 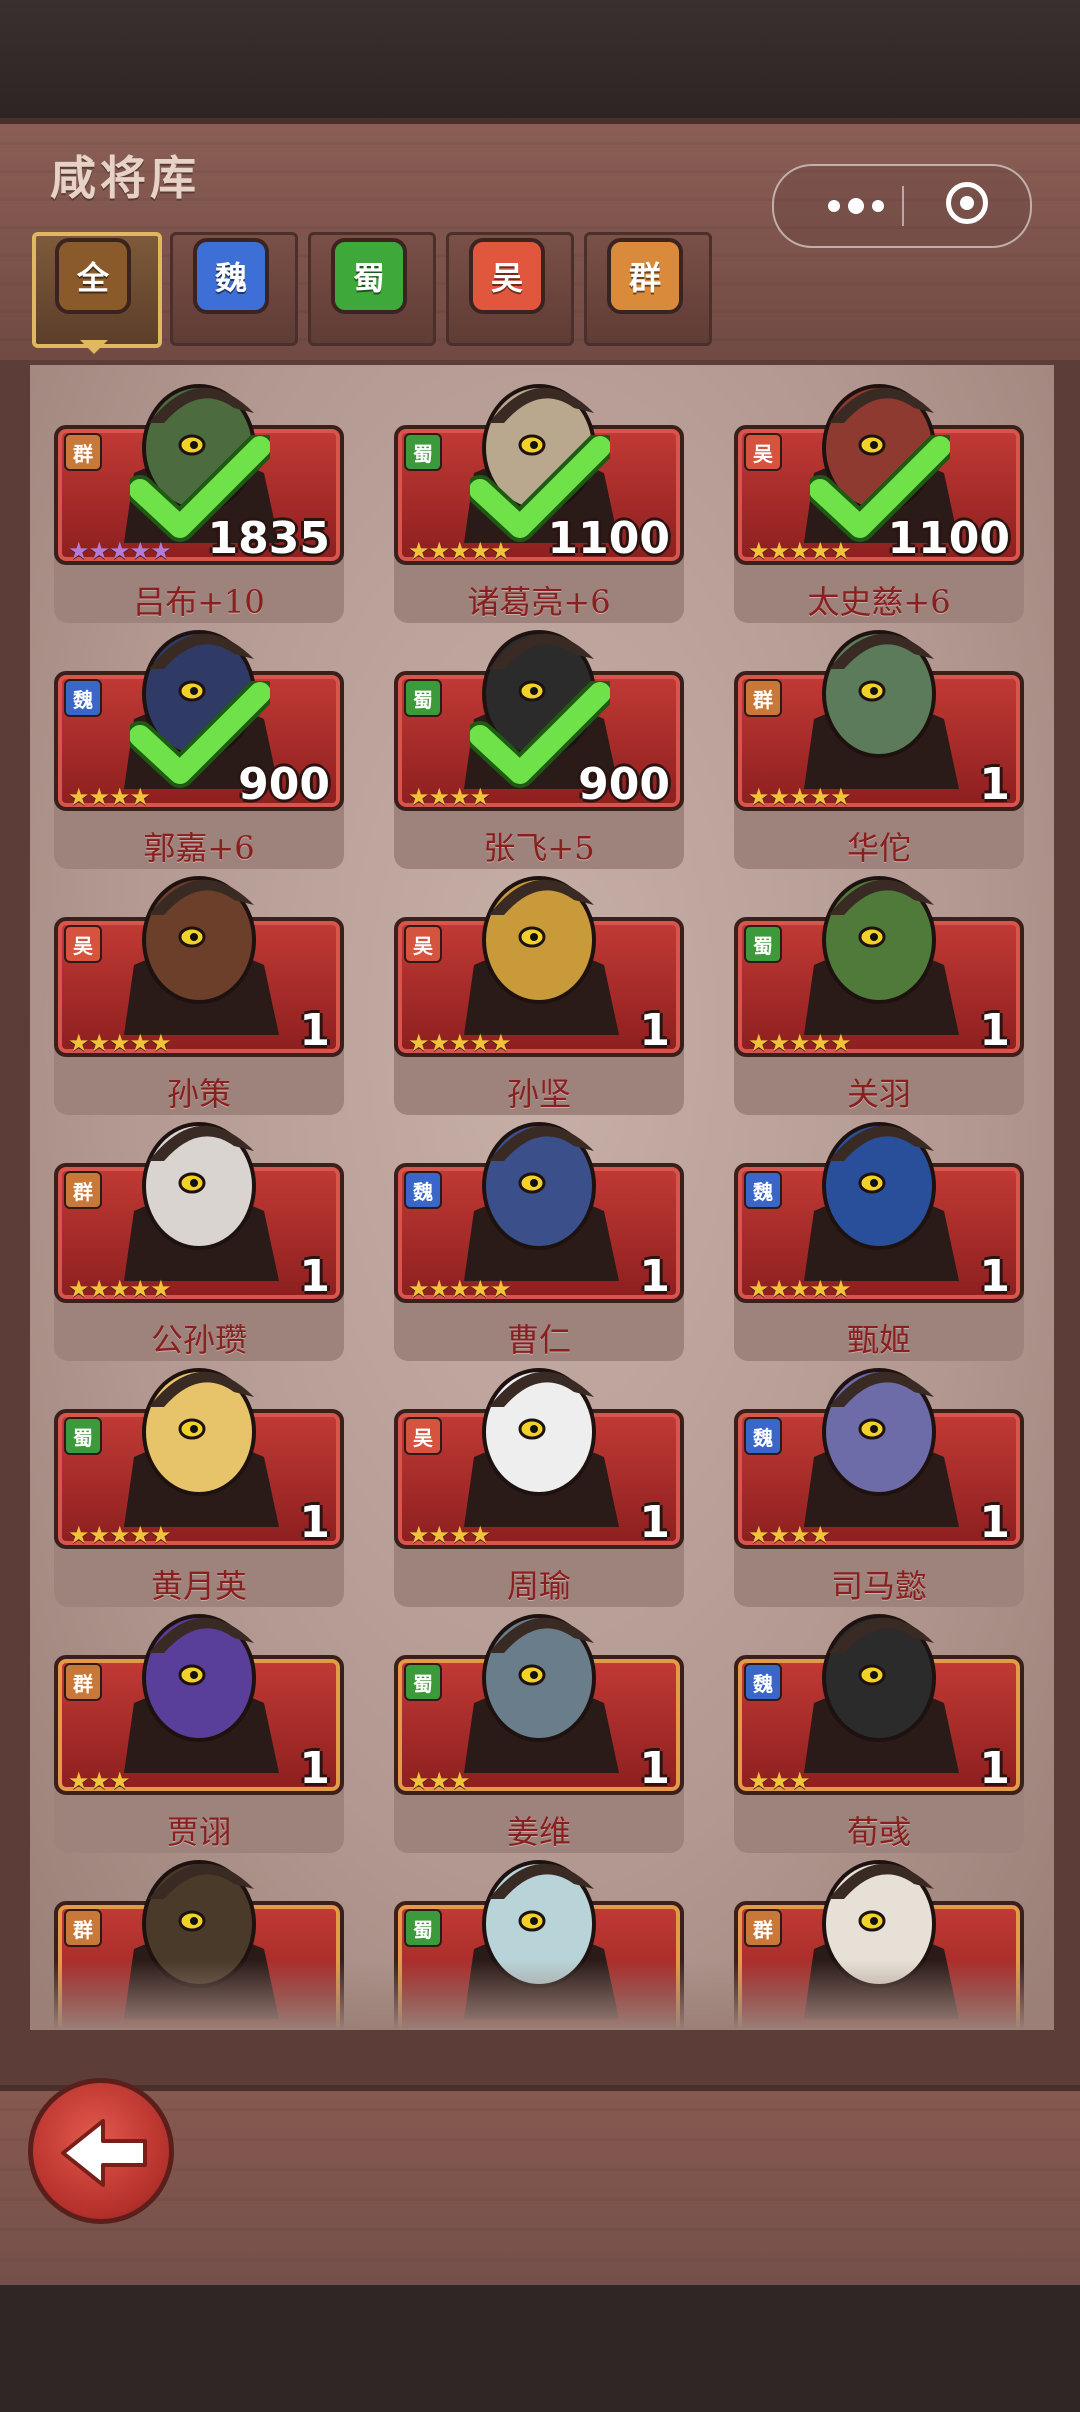 I want to click on hero-card: 蜀 ★★★★★ 1 黄月英, so click(x=199, y=1487).